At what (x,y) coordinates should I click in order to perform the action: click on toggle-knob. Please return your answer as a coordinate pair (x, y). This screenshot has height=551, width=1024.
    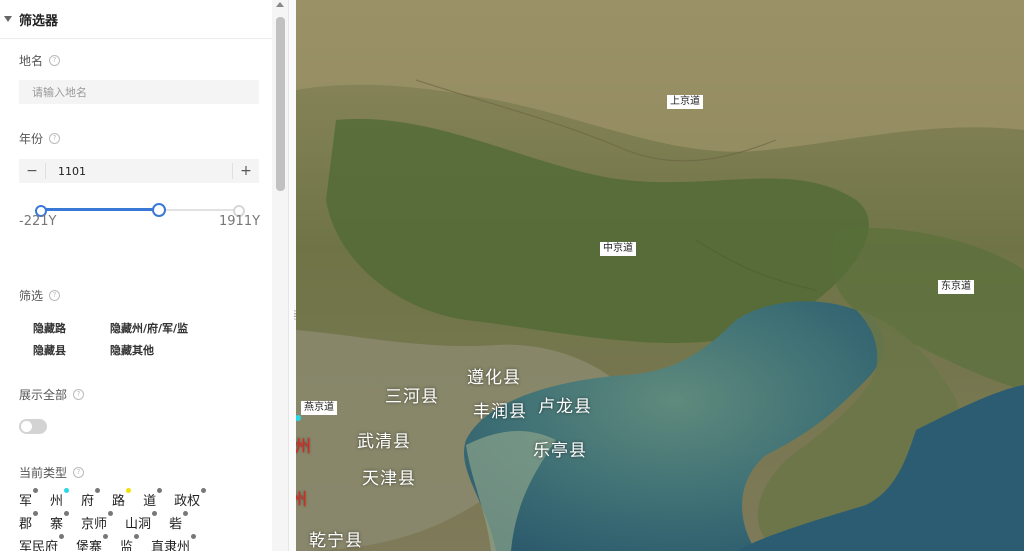
    Looking at the image, I should click on (26, 426).